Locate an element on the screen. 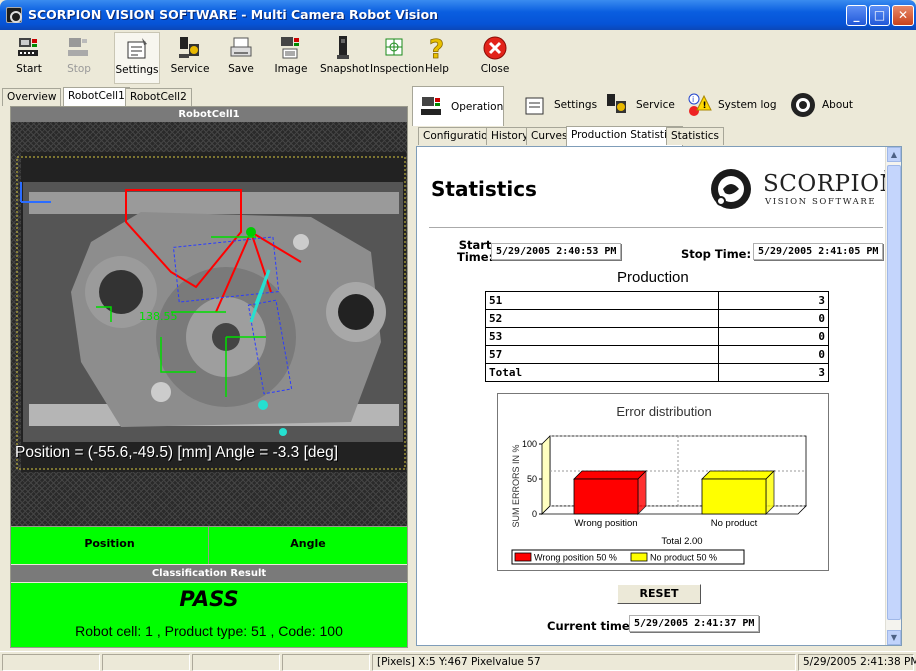 The width and height of the screenshot is (916, 671). scorpion-logo-icon is located at coordinates (731, 189).